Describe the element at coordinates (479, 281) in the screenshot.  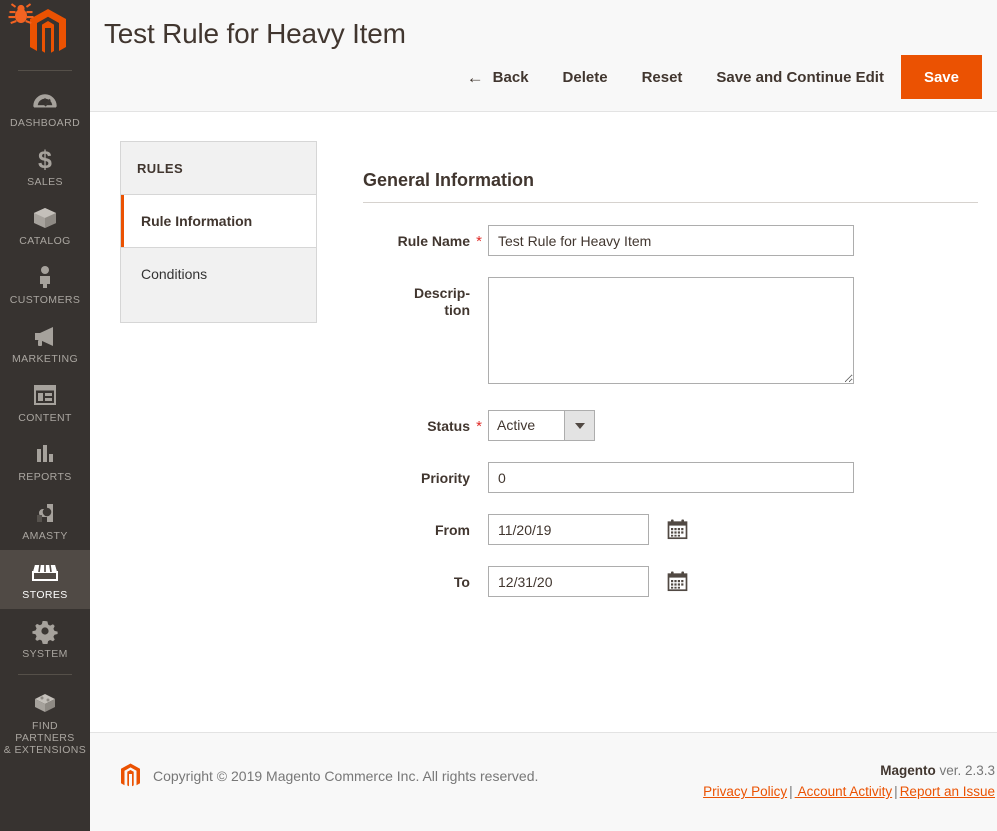
I see `description-required-marker` at that location.